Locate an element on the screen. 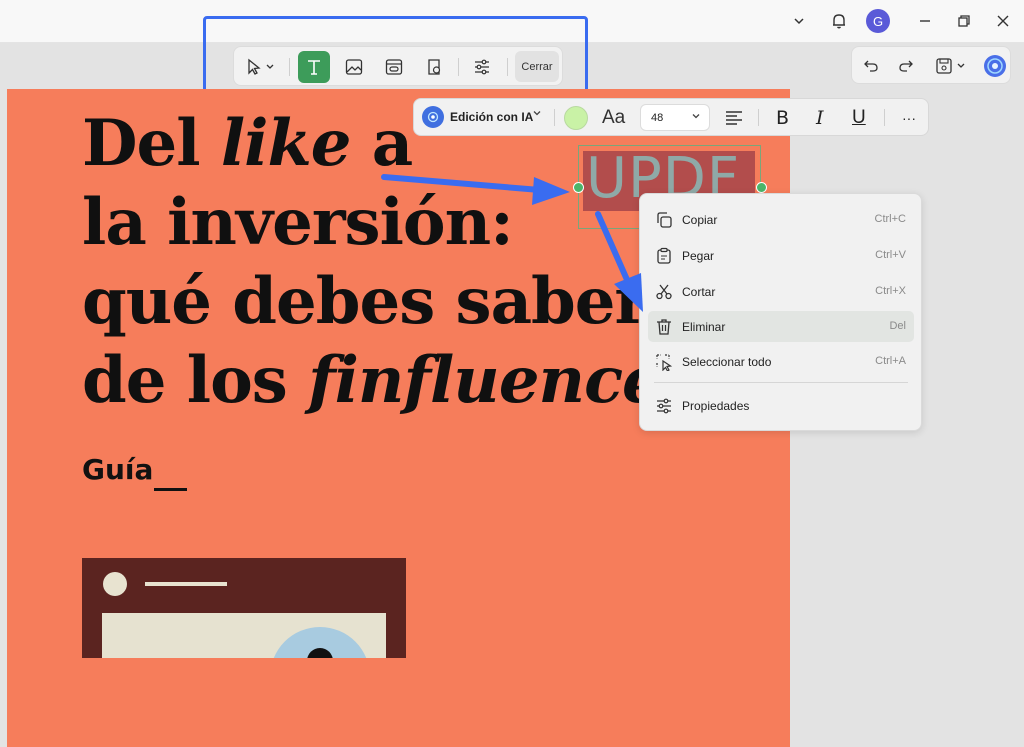 The width and height of the screenshot is (1024, 747). annotation-arrows is located at coordinates (512, 243).